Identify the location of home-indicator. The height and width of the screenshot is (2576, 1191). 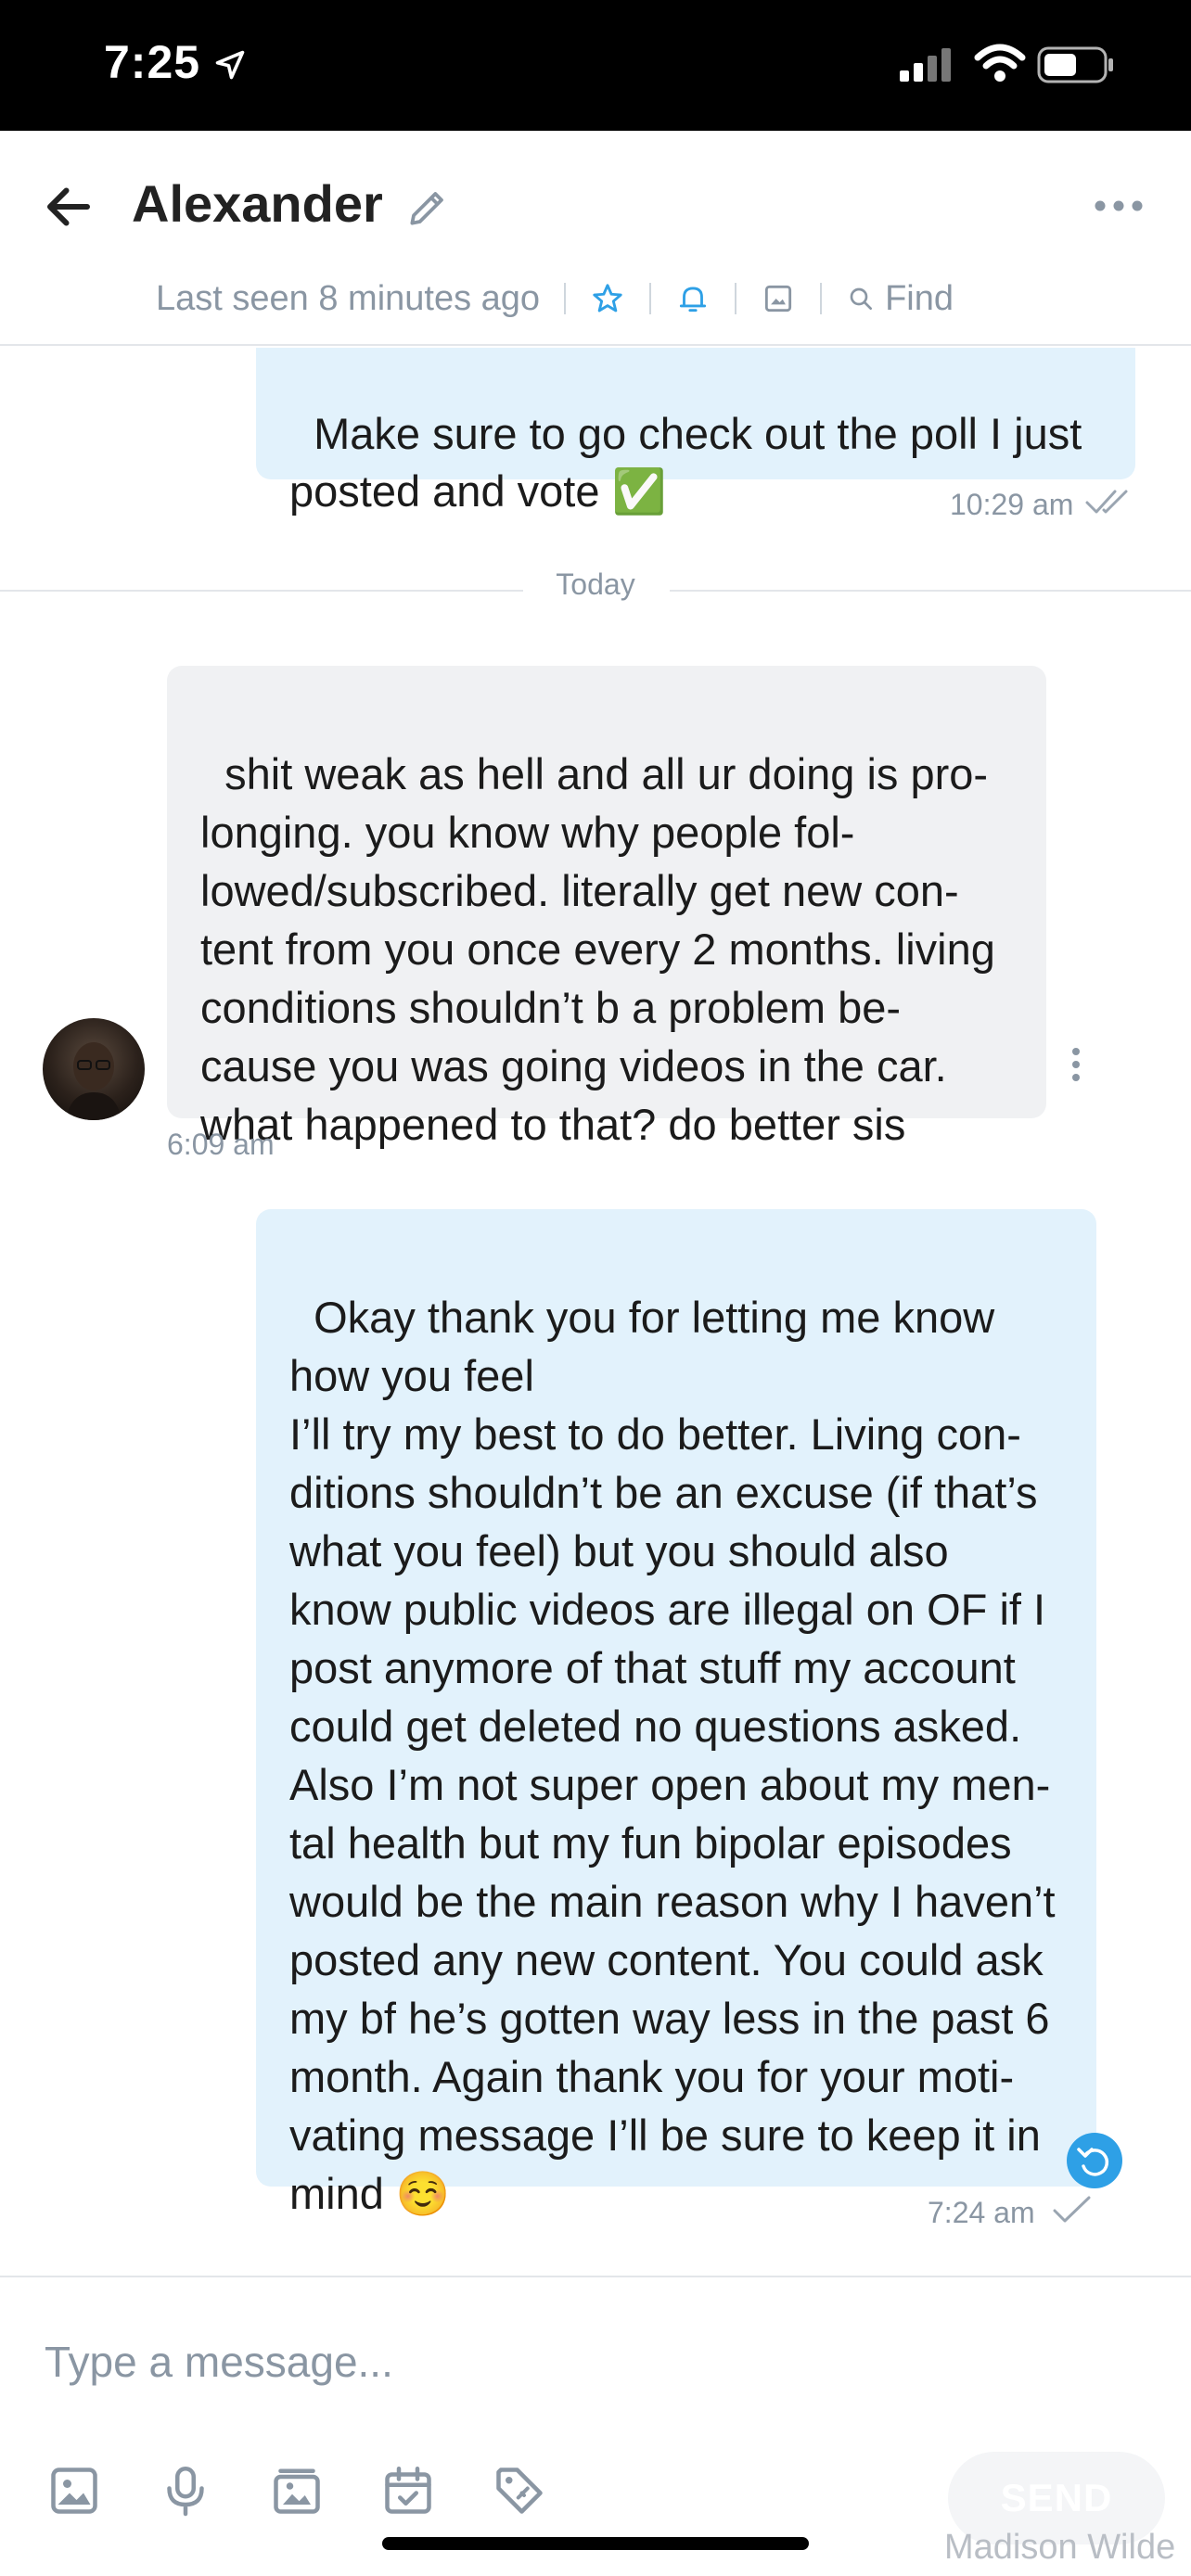
(595, 2543).